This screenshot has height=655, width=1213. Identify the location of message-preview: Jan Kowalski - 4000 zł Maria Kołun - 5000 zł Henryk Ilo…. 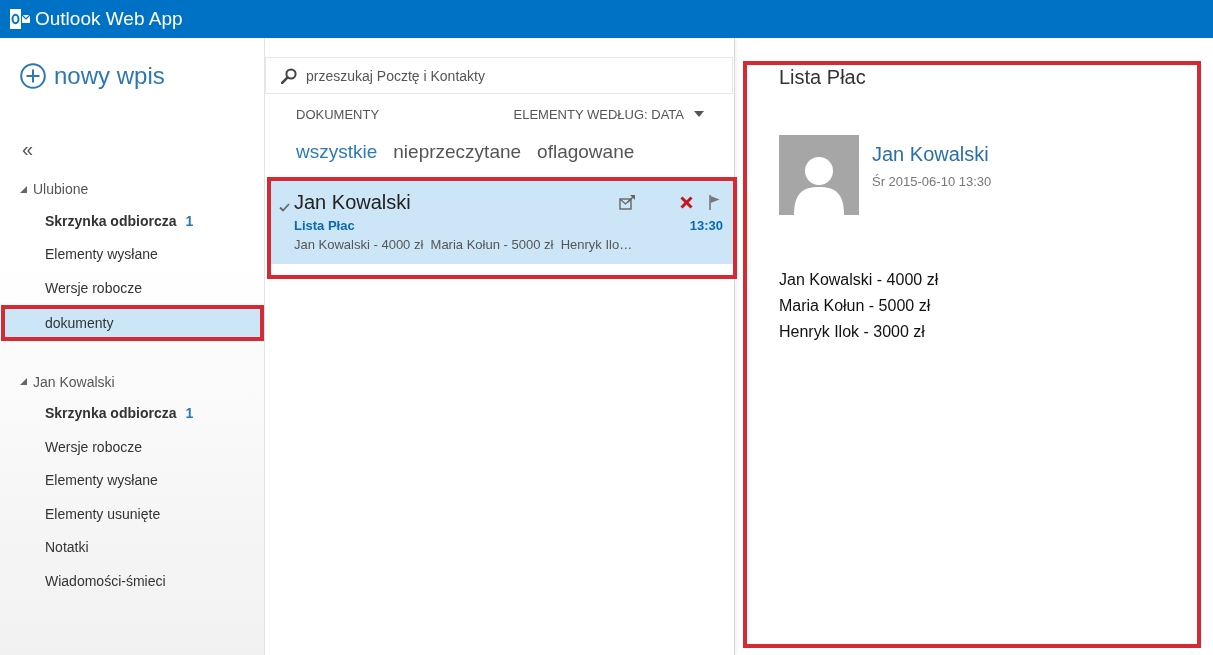
(464, 245).